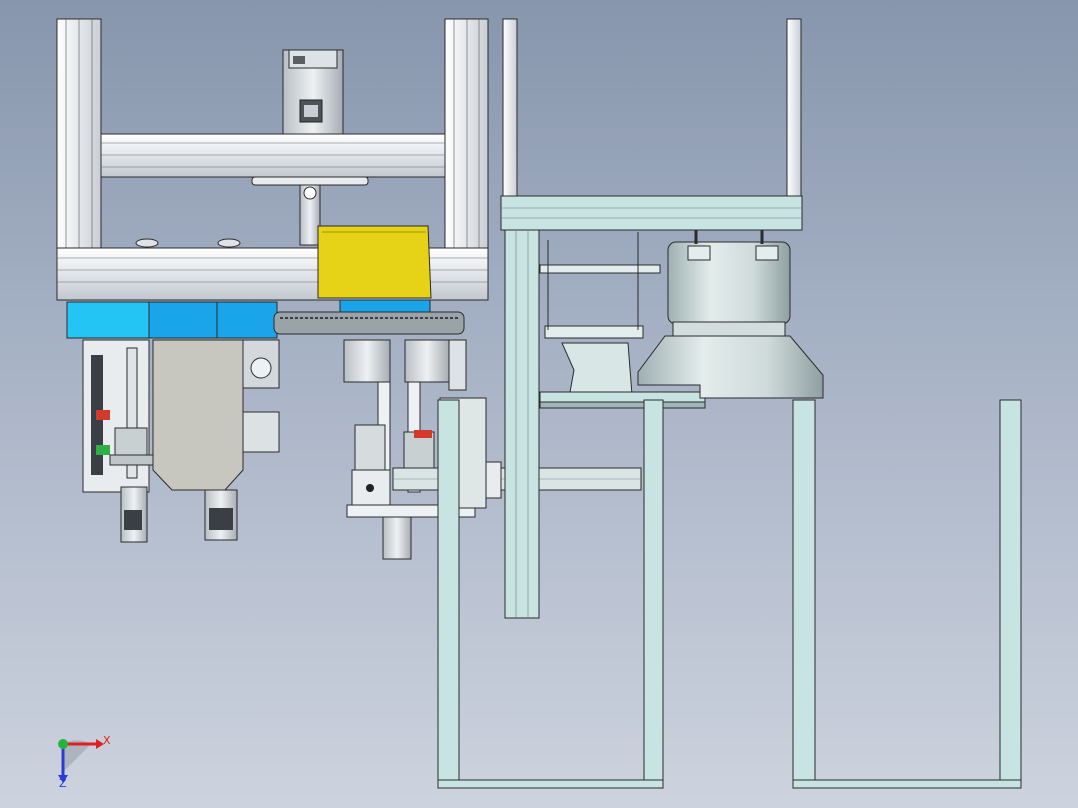 The image size is (1078, 808). What do you see at coordinates (907, 594) in the screenshot?
I see `lower-support-frame-right` at bounding box center [907, 594].